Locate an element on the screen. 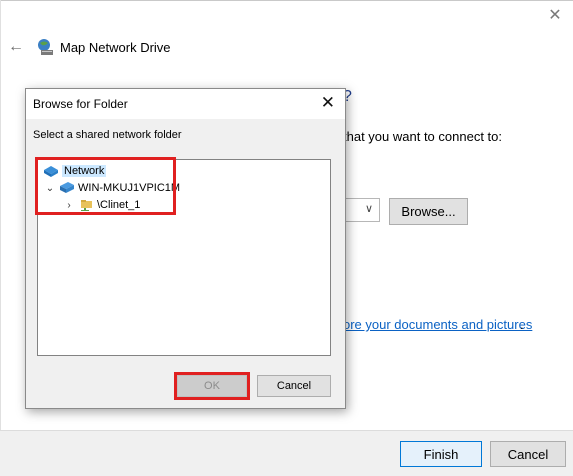 The image size is (573, 476). ok-highlight-box is located at coordinates (212, 386).